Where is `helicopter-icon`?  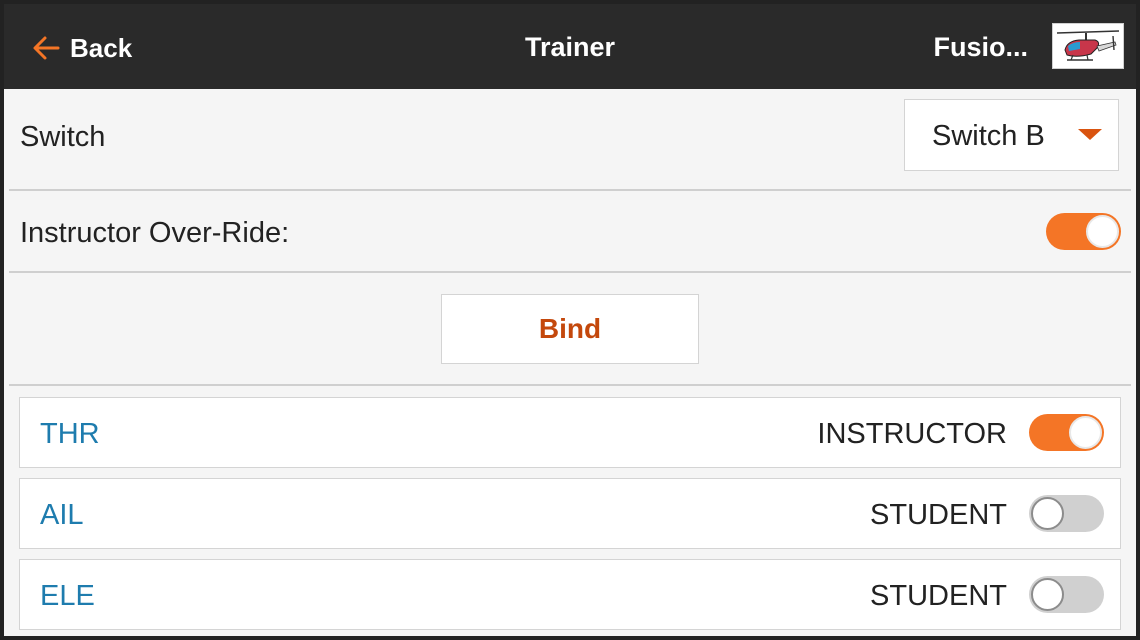
helicopter-icon is located at coordinates (1088, 45).